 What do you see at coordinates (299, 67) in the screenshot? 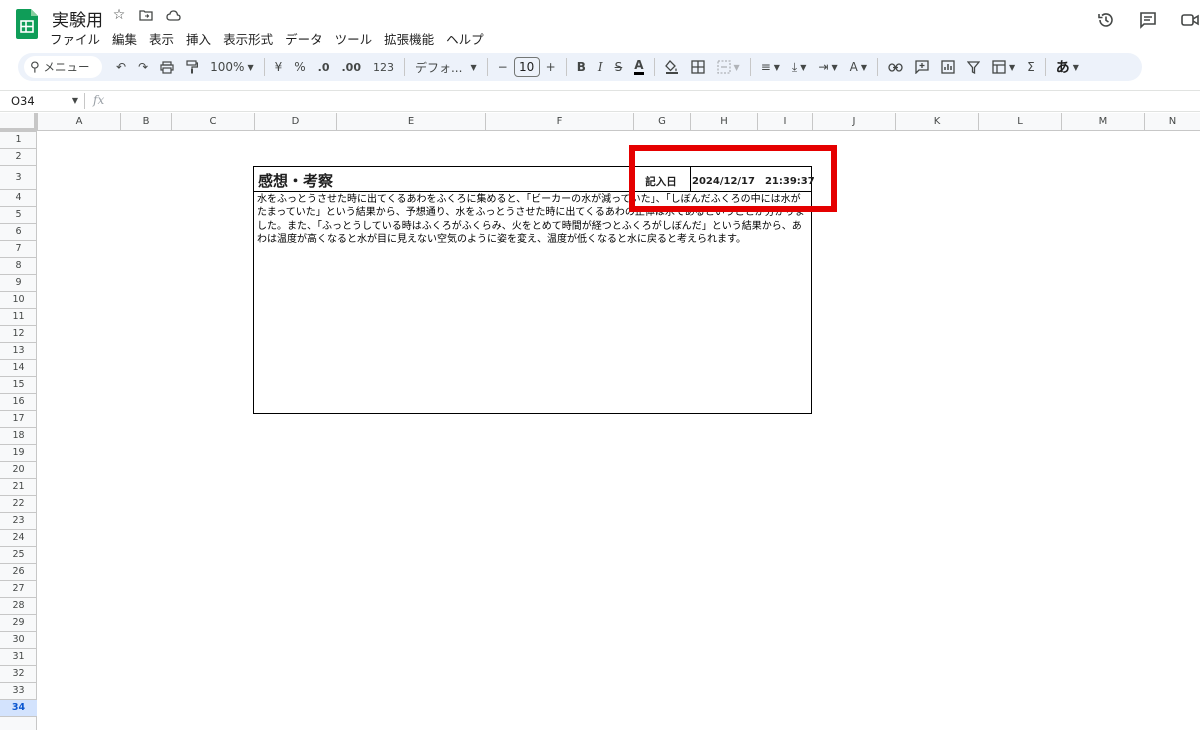
I see `percent-format-button: %` at bounding box center [299, 67].